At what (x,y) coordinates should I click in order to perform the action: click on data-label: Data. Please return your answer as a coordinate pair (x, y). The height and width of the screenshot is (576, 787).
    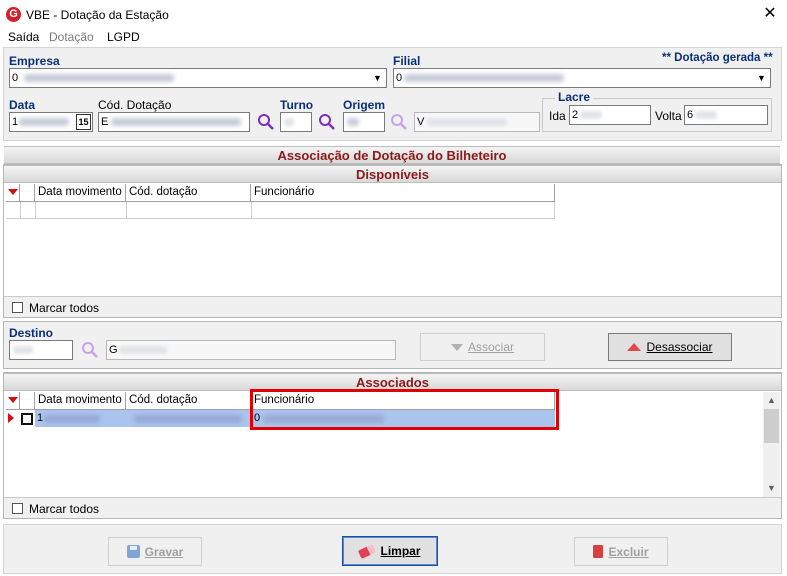
    Looking at the image, I should click on (22, 105).